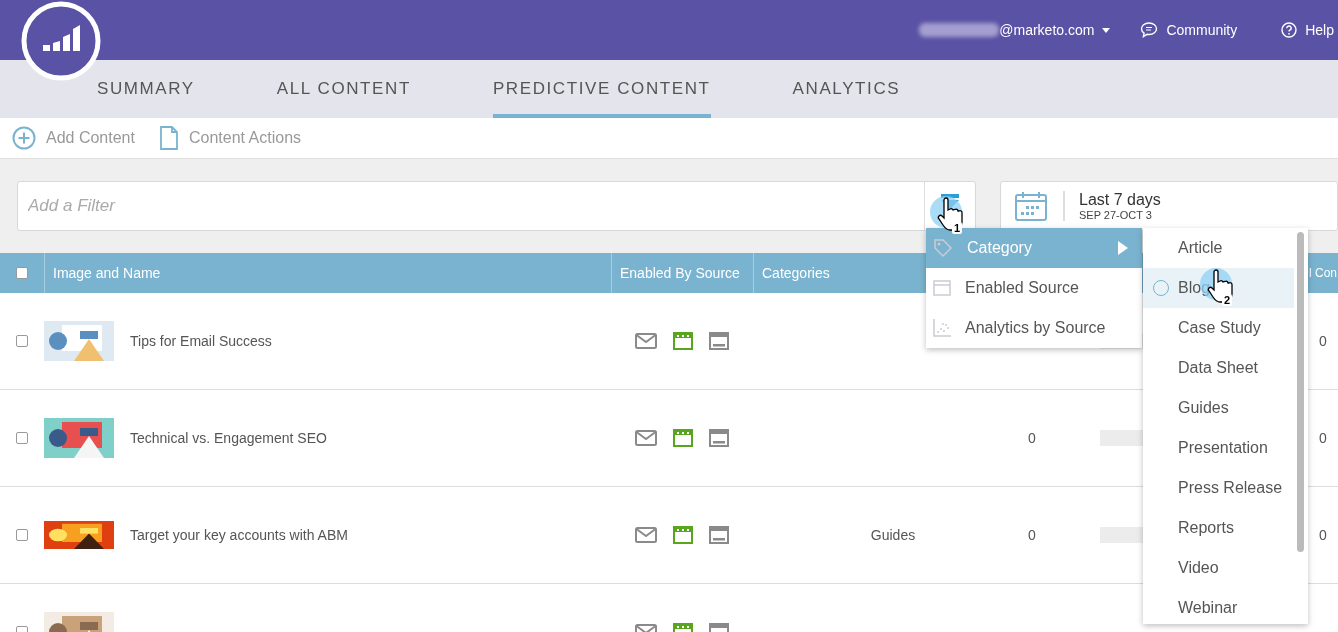 This screenshot has height=632, width=1338. Describe the element at coordinates (1034, 328) in the screenshot. I see `filter-menu-item: Analytics by Source` at that location.